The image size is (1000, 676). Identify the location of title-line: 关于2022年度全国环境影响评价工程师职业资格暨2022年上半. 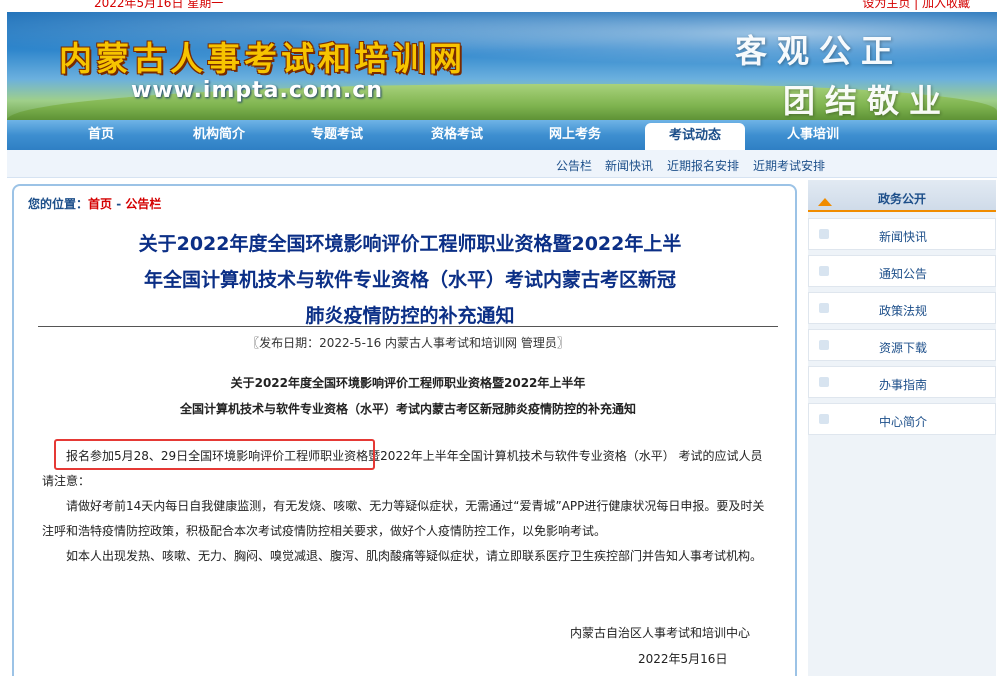
(410, 244).